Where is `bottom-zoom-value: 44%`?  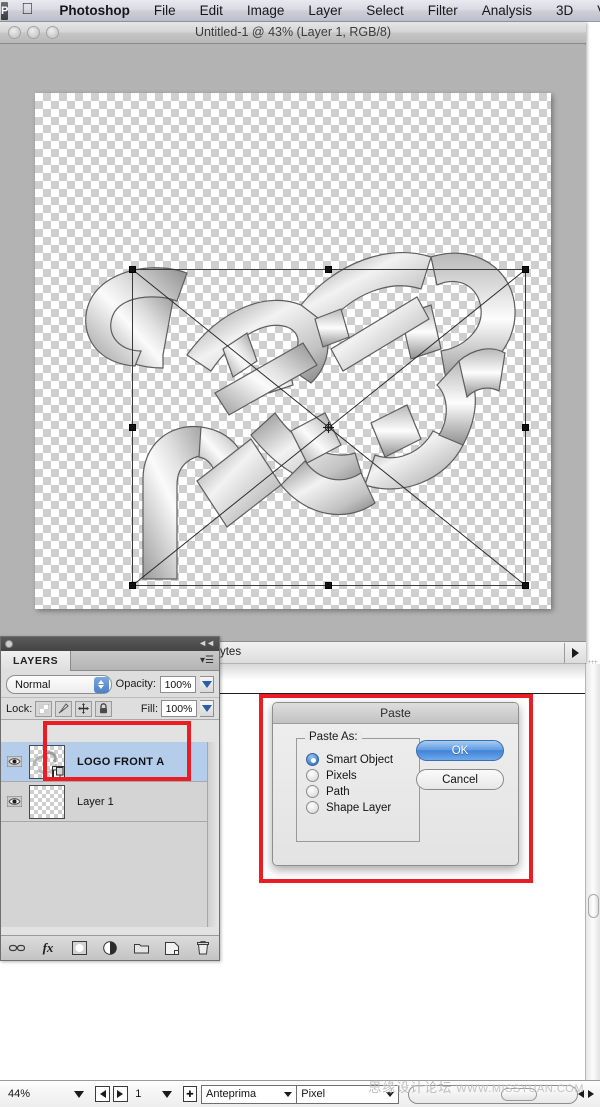
bottom-zoom-value: 44% is located at coordinates (29, 1094).